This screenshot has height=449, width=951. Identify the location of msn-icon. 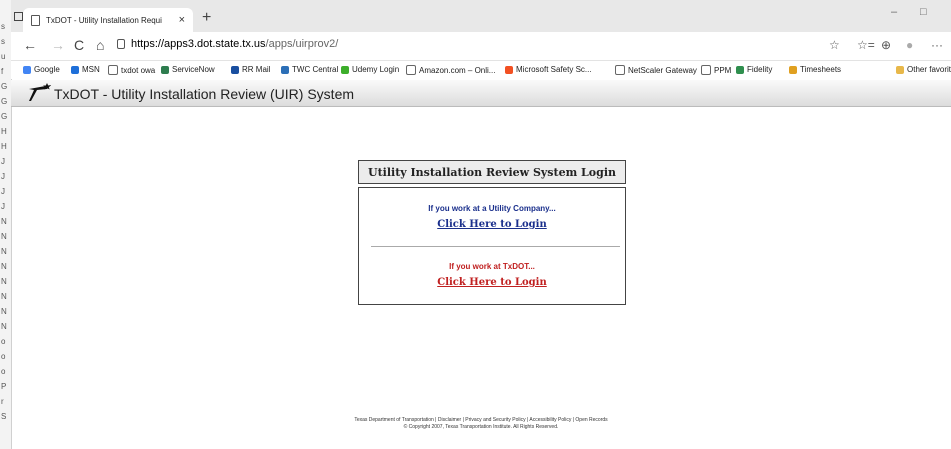
(75, 69).